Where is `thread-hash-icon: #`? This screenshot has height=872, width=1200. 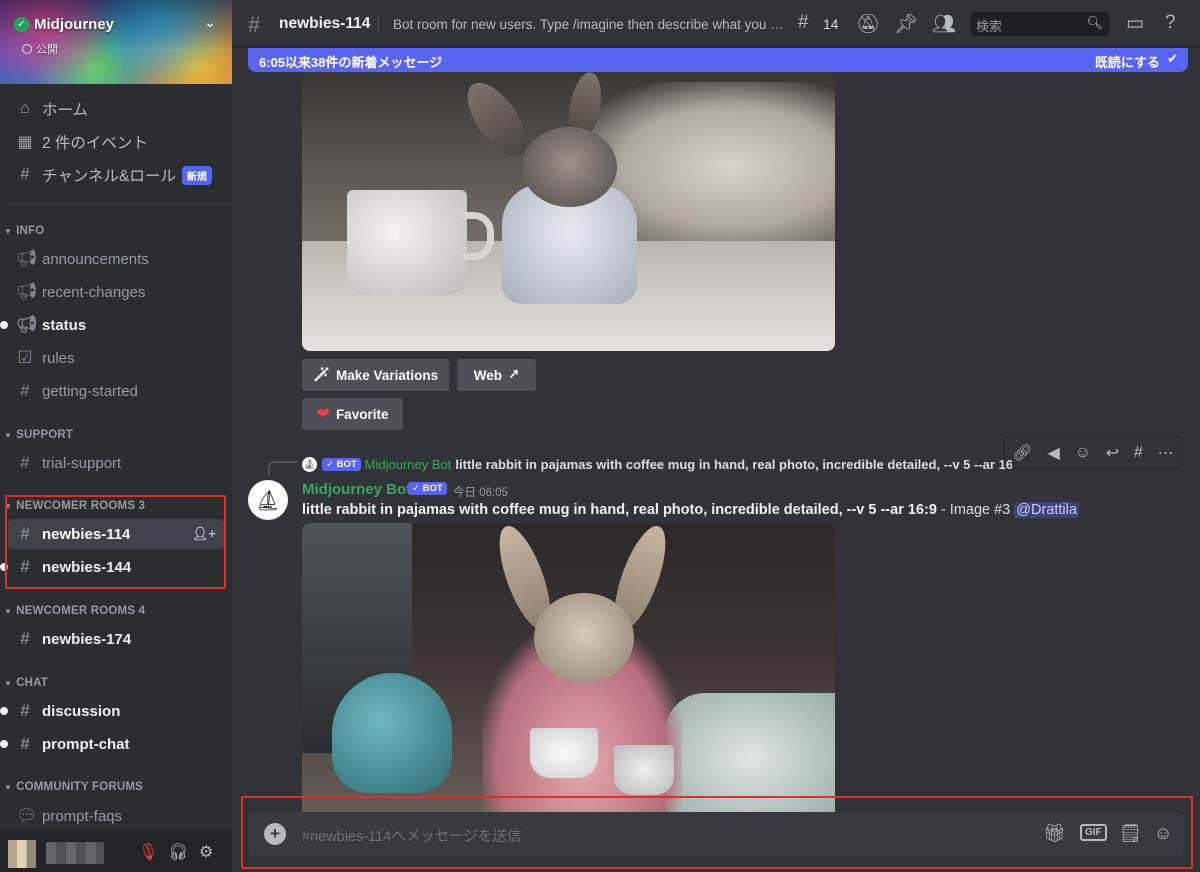
thread-hash-icon: # is located at coordinates (25, 638).